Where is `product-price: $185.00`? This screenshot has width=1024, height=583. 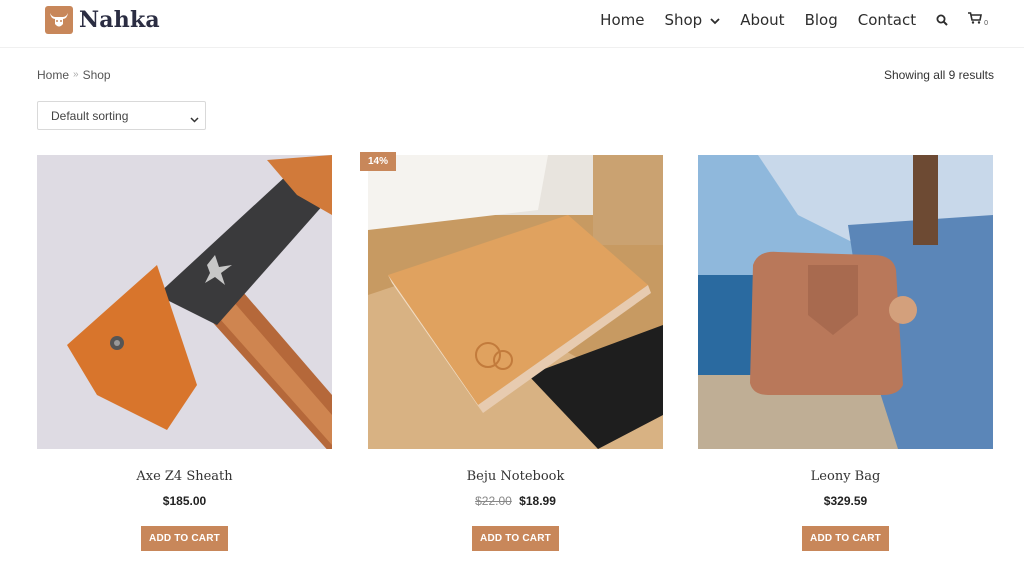
product-price: $185.00 is located at coordinates (184, 501).